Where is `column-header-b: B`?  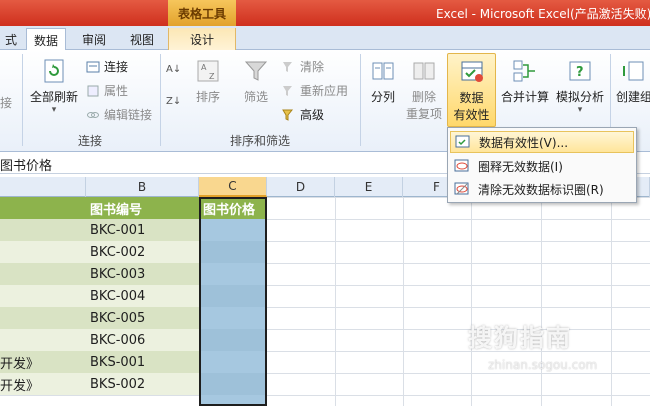 column-header-b: B is located at coordinates (142, 187).